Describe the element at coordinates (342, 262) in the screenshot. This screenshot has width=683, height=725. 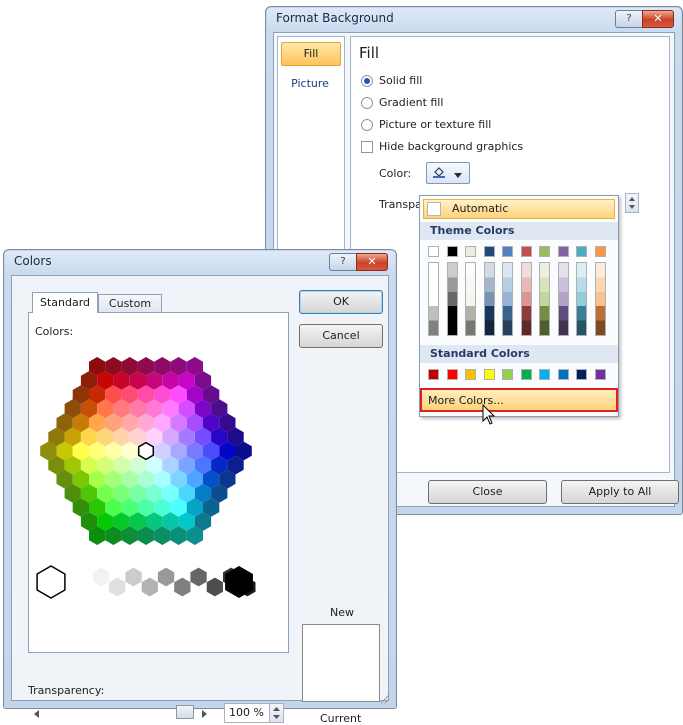
I see `colors-help-button: ?` at that location.